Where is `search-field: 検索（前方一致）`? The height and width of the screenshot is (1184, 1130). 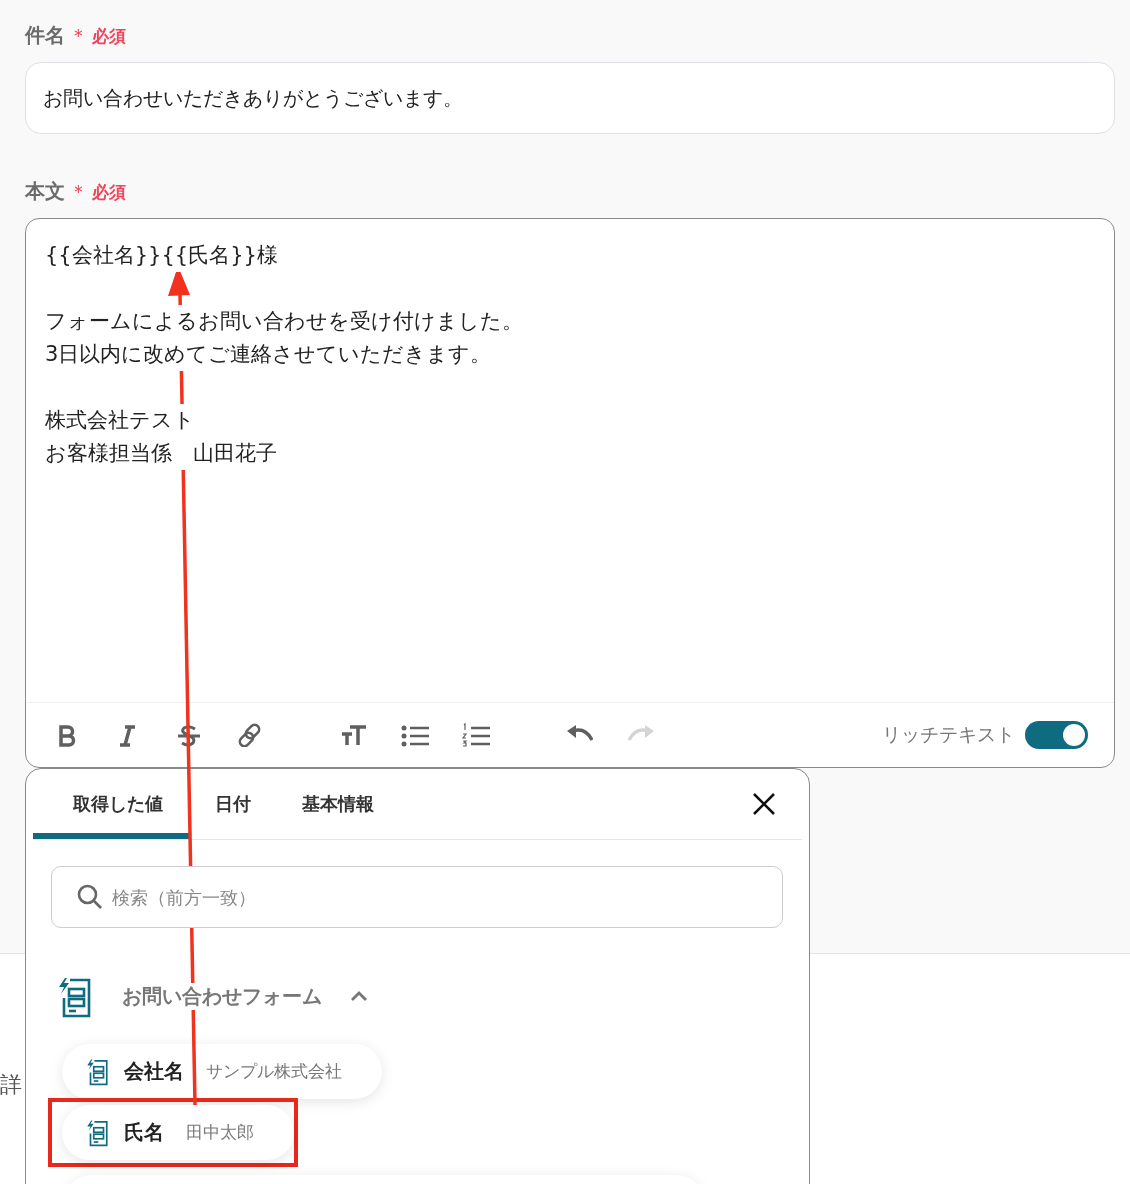 search-field: 検索（前方一致） is located at coordinates (417, 897).